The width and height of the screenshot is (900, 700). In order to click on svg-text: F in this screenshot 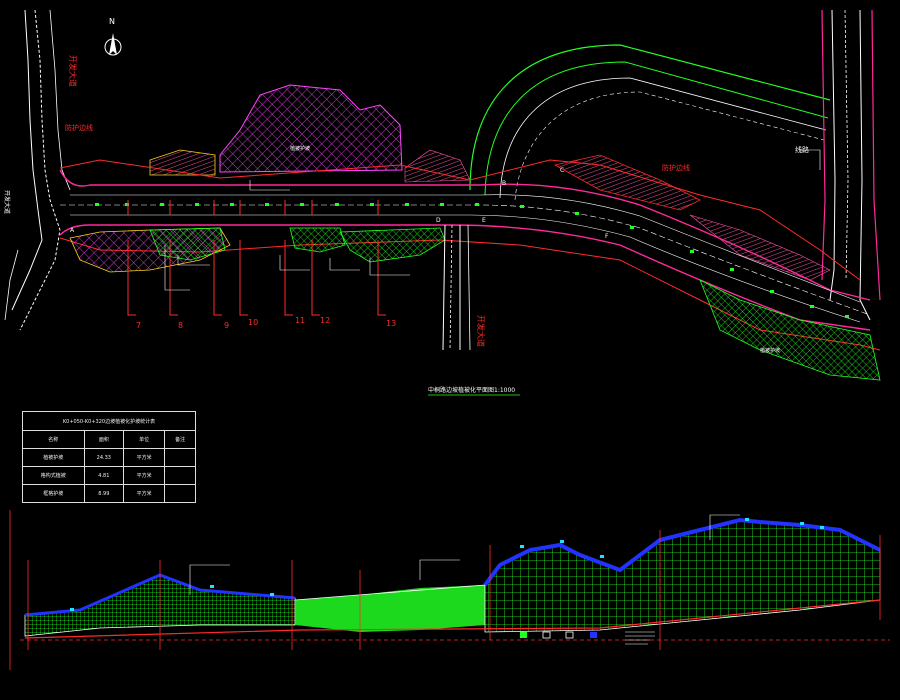, I will do `click(607, 236)`.